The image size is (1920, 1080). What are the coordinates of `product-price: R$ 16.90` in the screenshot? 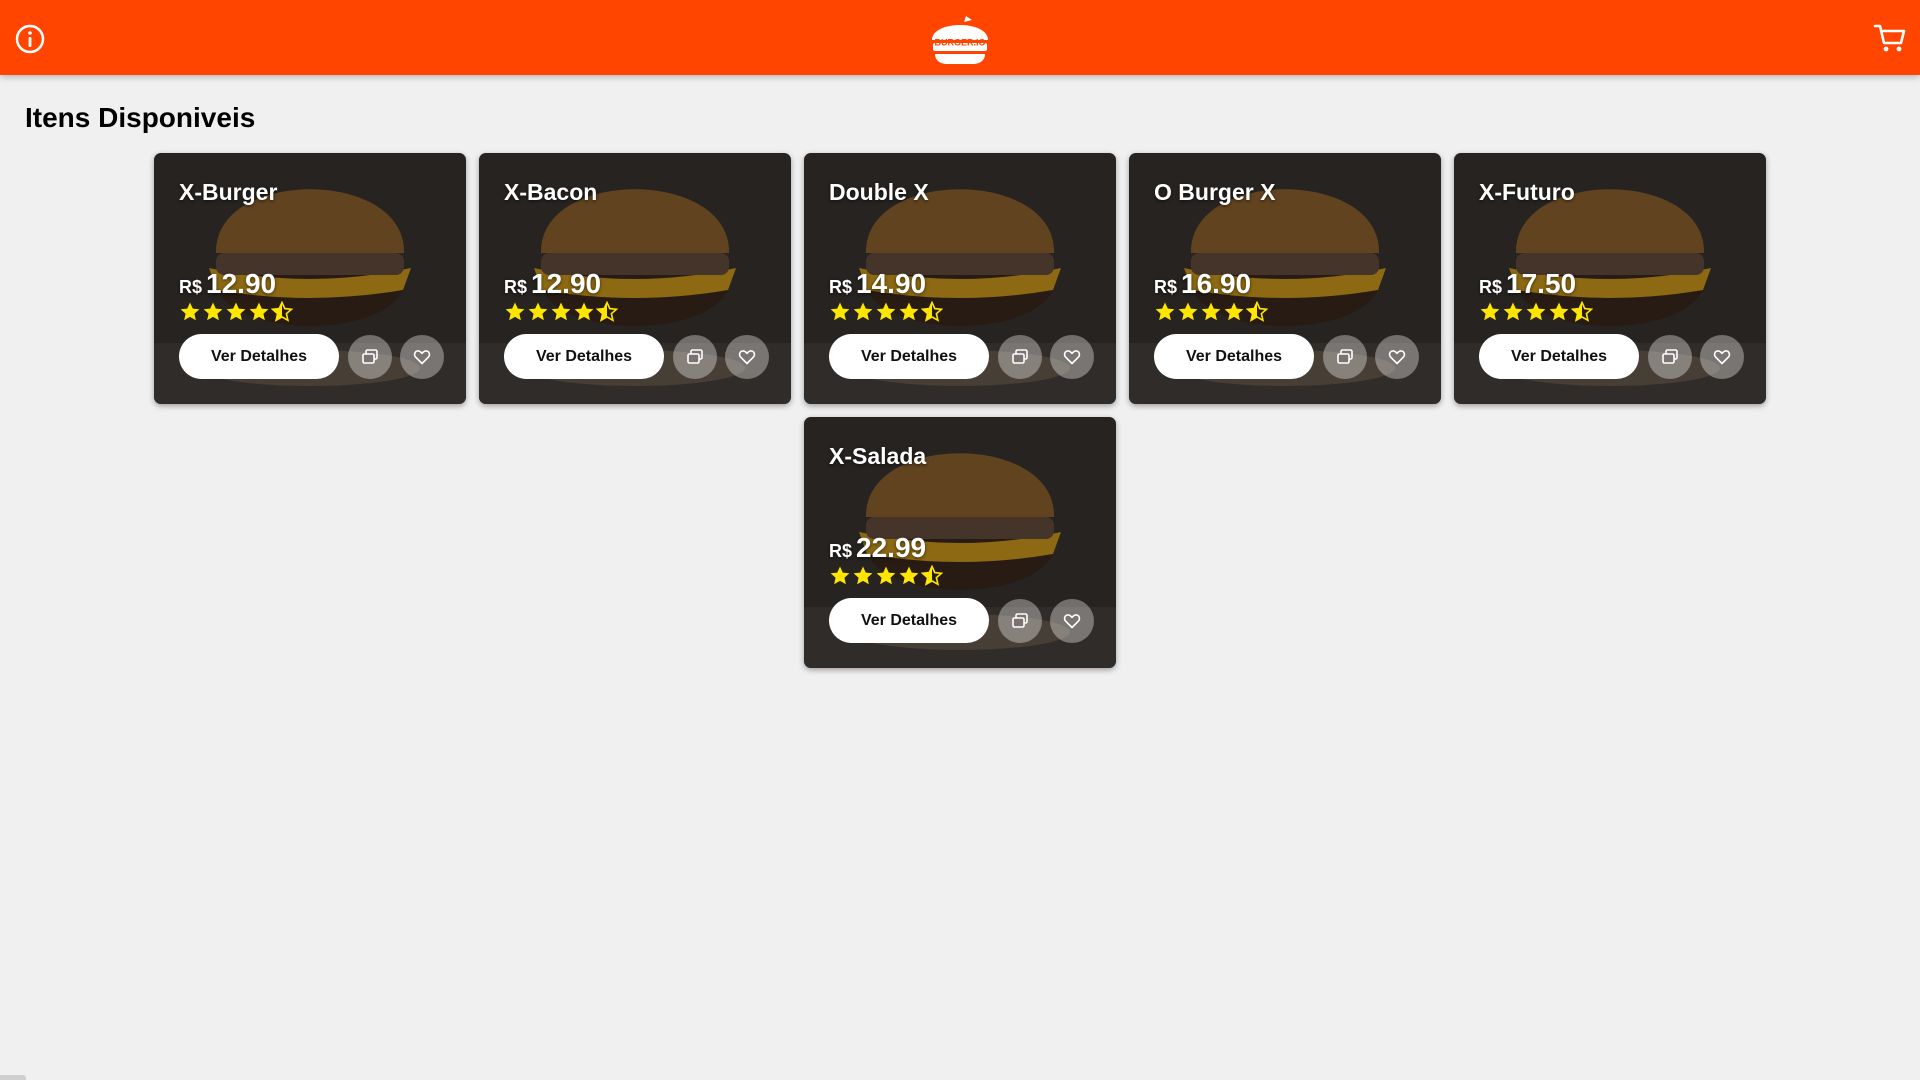 It's located at (1202, 284).